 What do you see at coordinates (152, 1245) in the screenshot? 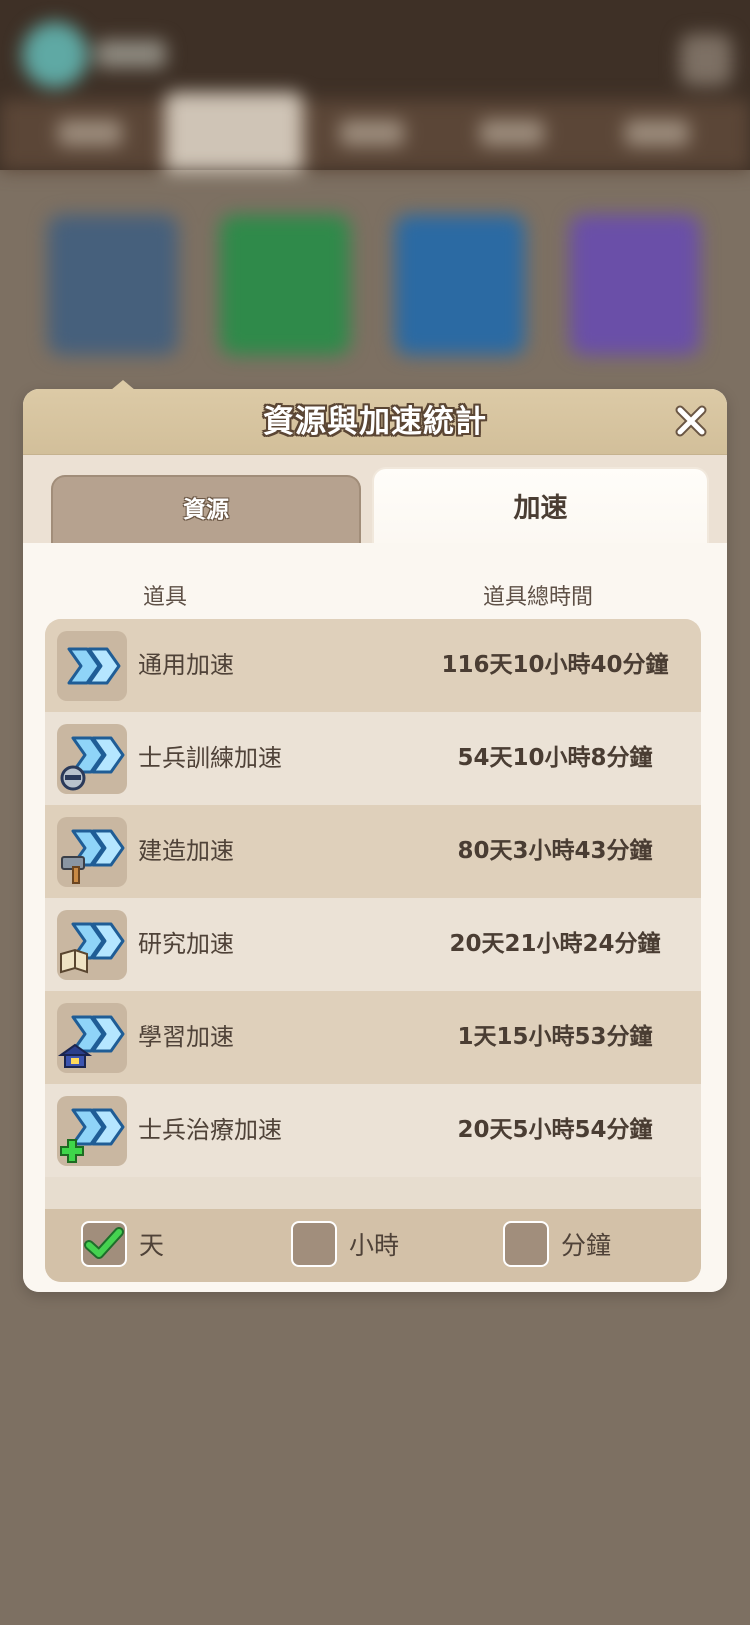
I see `checkbox-days-label: 天` at bounding box center [152, 1245].